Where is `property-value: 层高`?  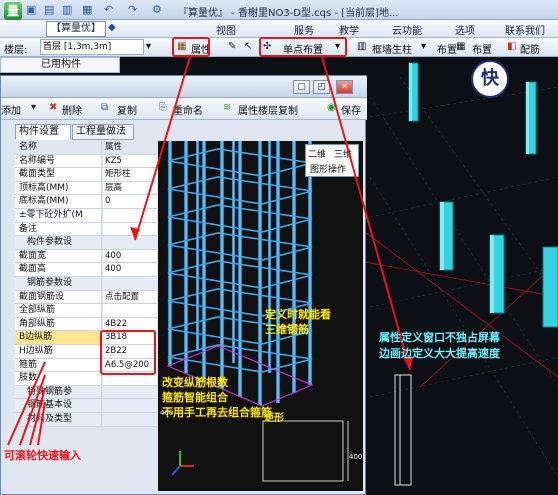
property-value: 层高 is located at coordinates (130, 188).